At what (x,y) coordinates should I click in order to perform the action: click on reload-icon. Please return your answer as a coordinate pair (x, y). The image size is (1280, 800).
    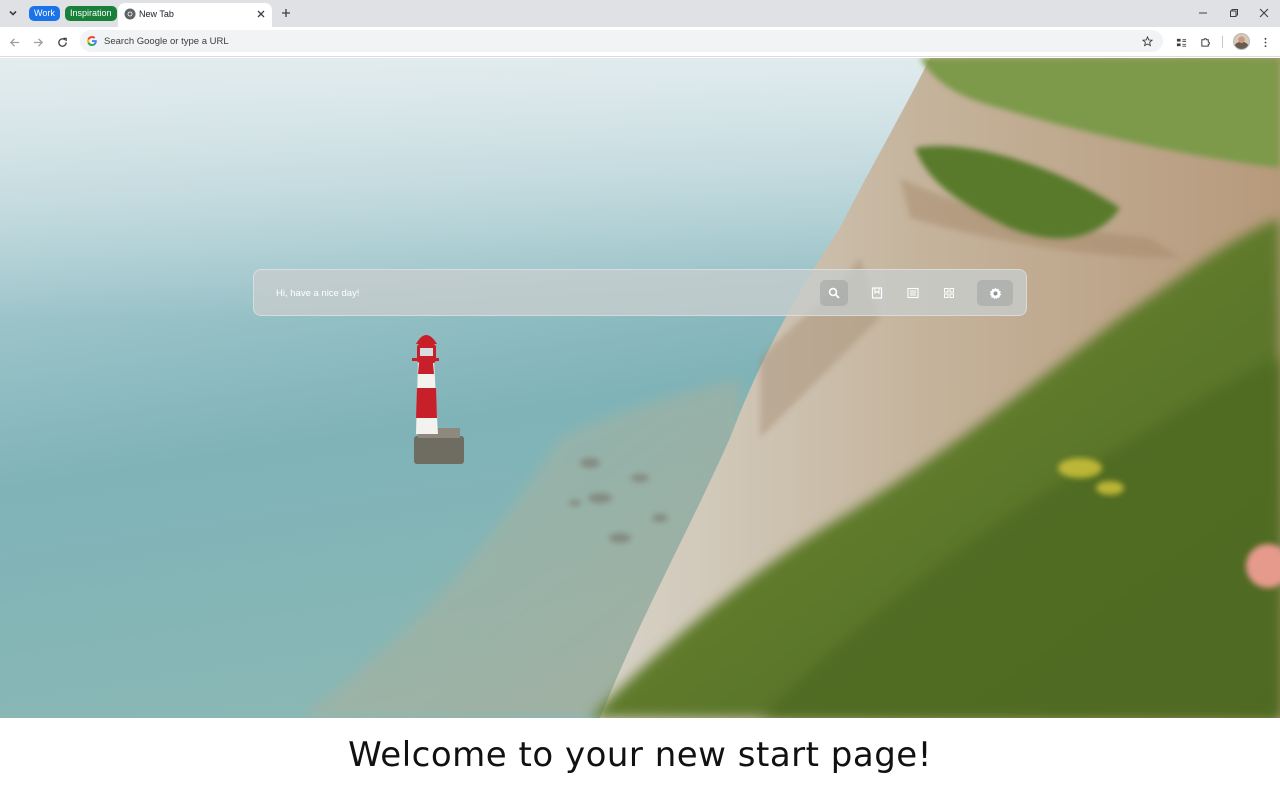
    Looking at the image, I should click on (62, 42).